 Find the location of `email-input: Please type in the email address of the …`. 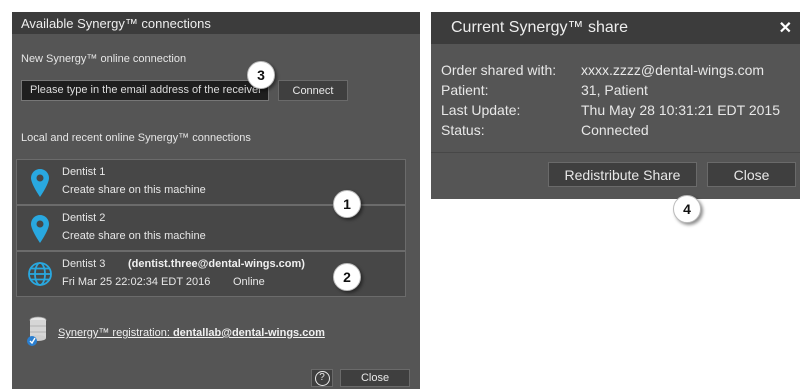

email-input: Please type in the email address of the … is located at coordinates (145, 90).